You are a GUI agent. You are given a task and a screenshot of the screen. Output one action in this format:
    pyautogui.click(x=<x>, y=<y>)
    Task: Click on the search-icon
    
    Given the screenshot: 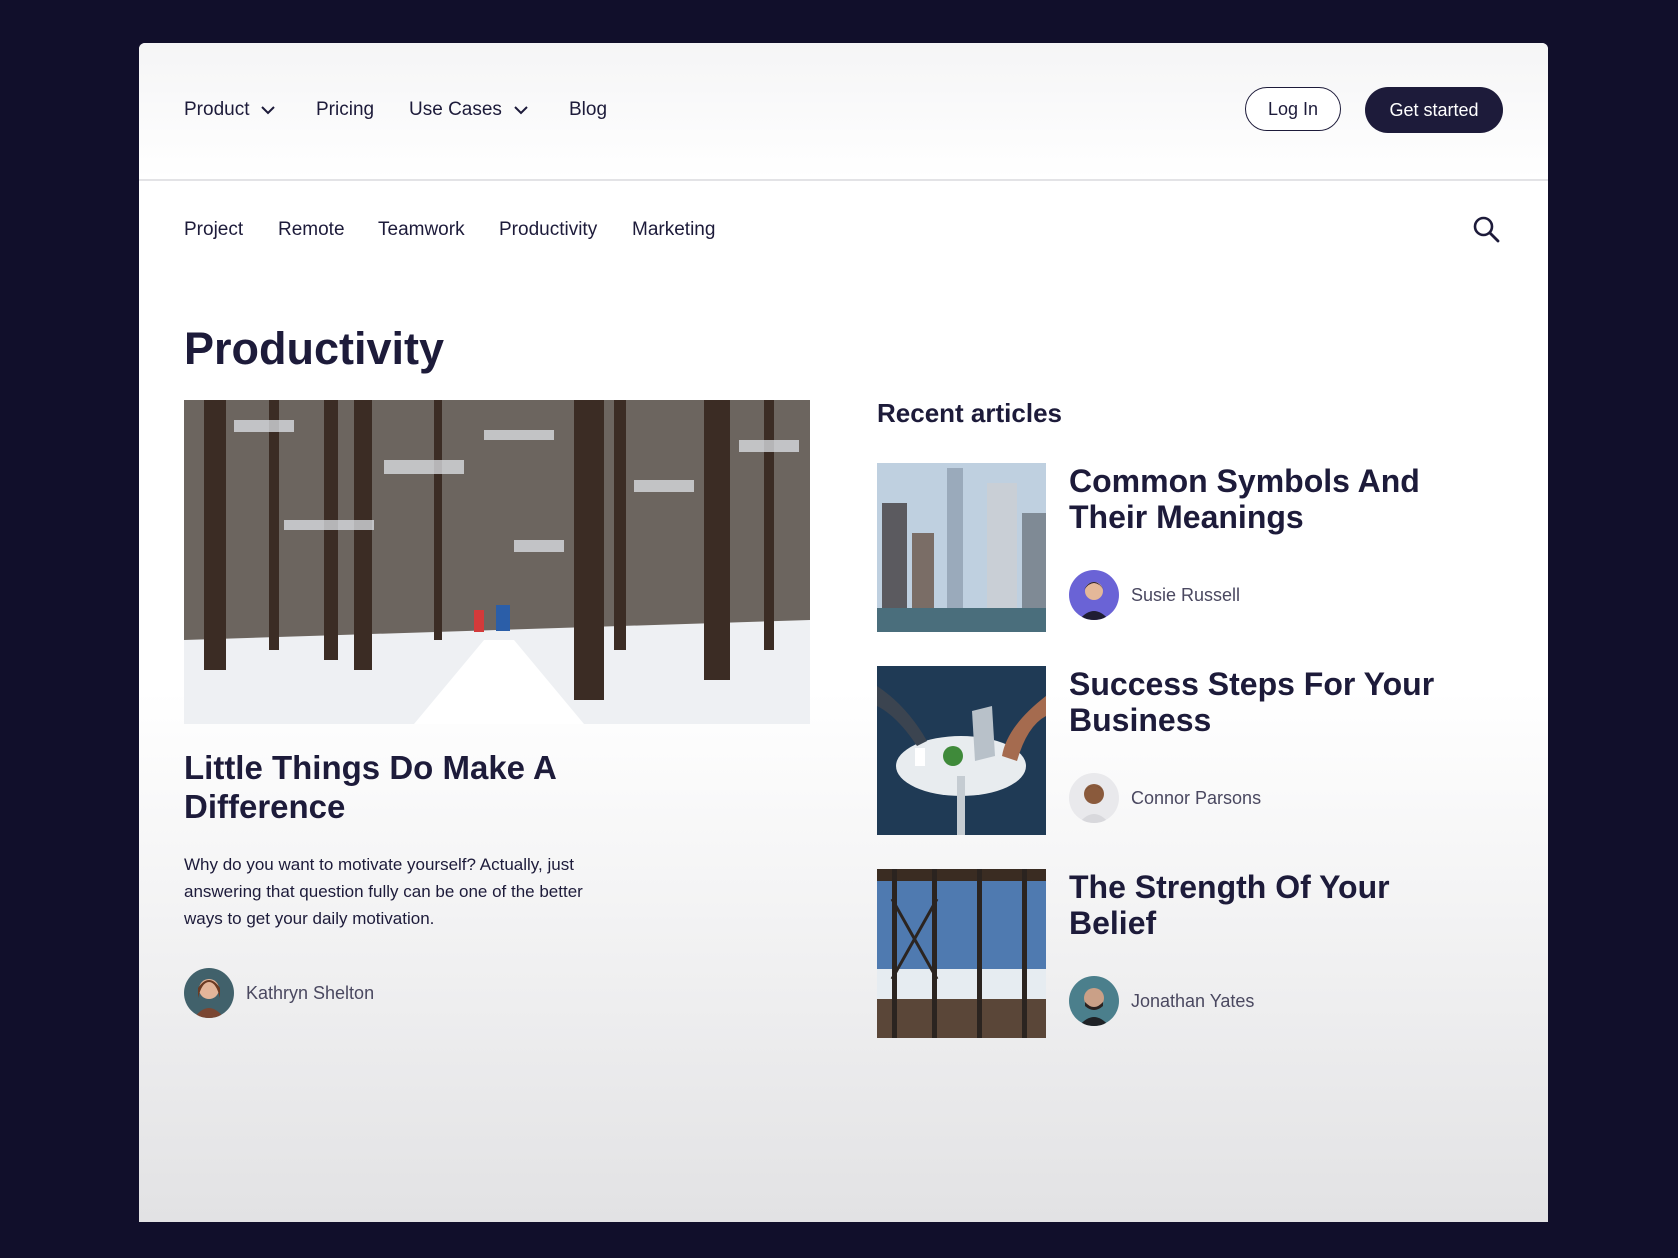 What is the action you would take?
    pyautogui.click(x=1486, y=229)
    